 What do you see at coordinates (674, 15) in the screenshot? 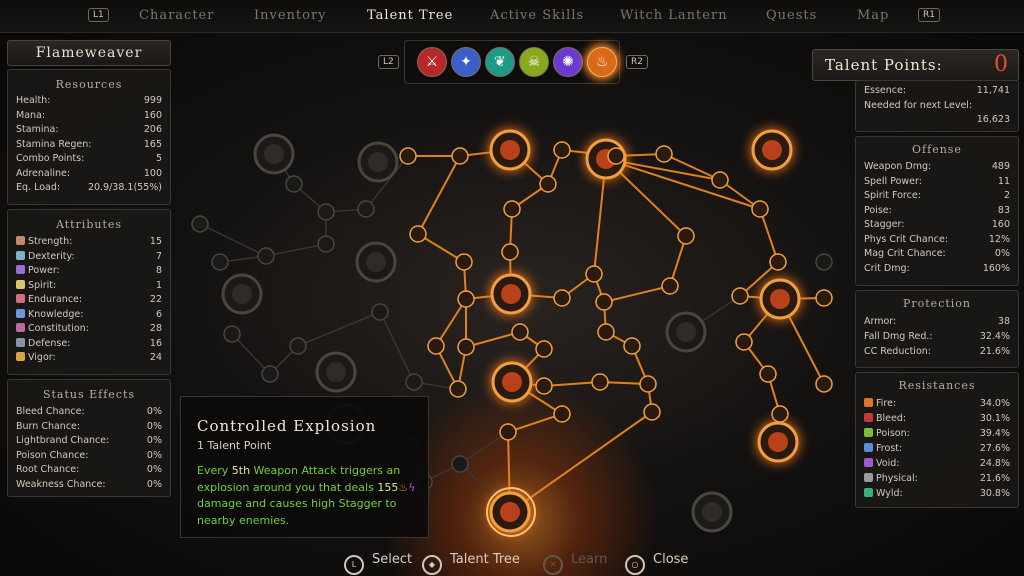
I see `tab-witch-lantern: Witch Lantern` at bounding box center [674, 15].